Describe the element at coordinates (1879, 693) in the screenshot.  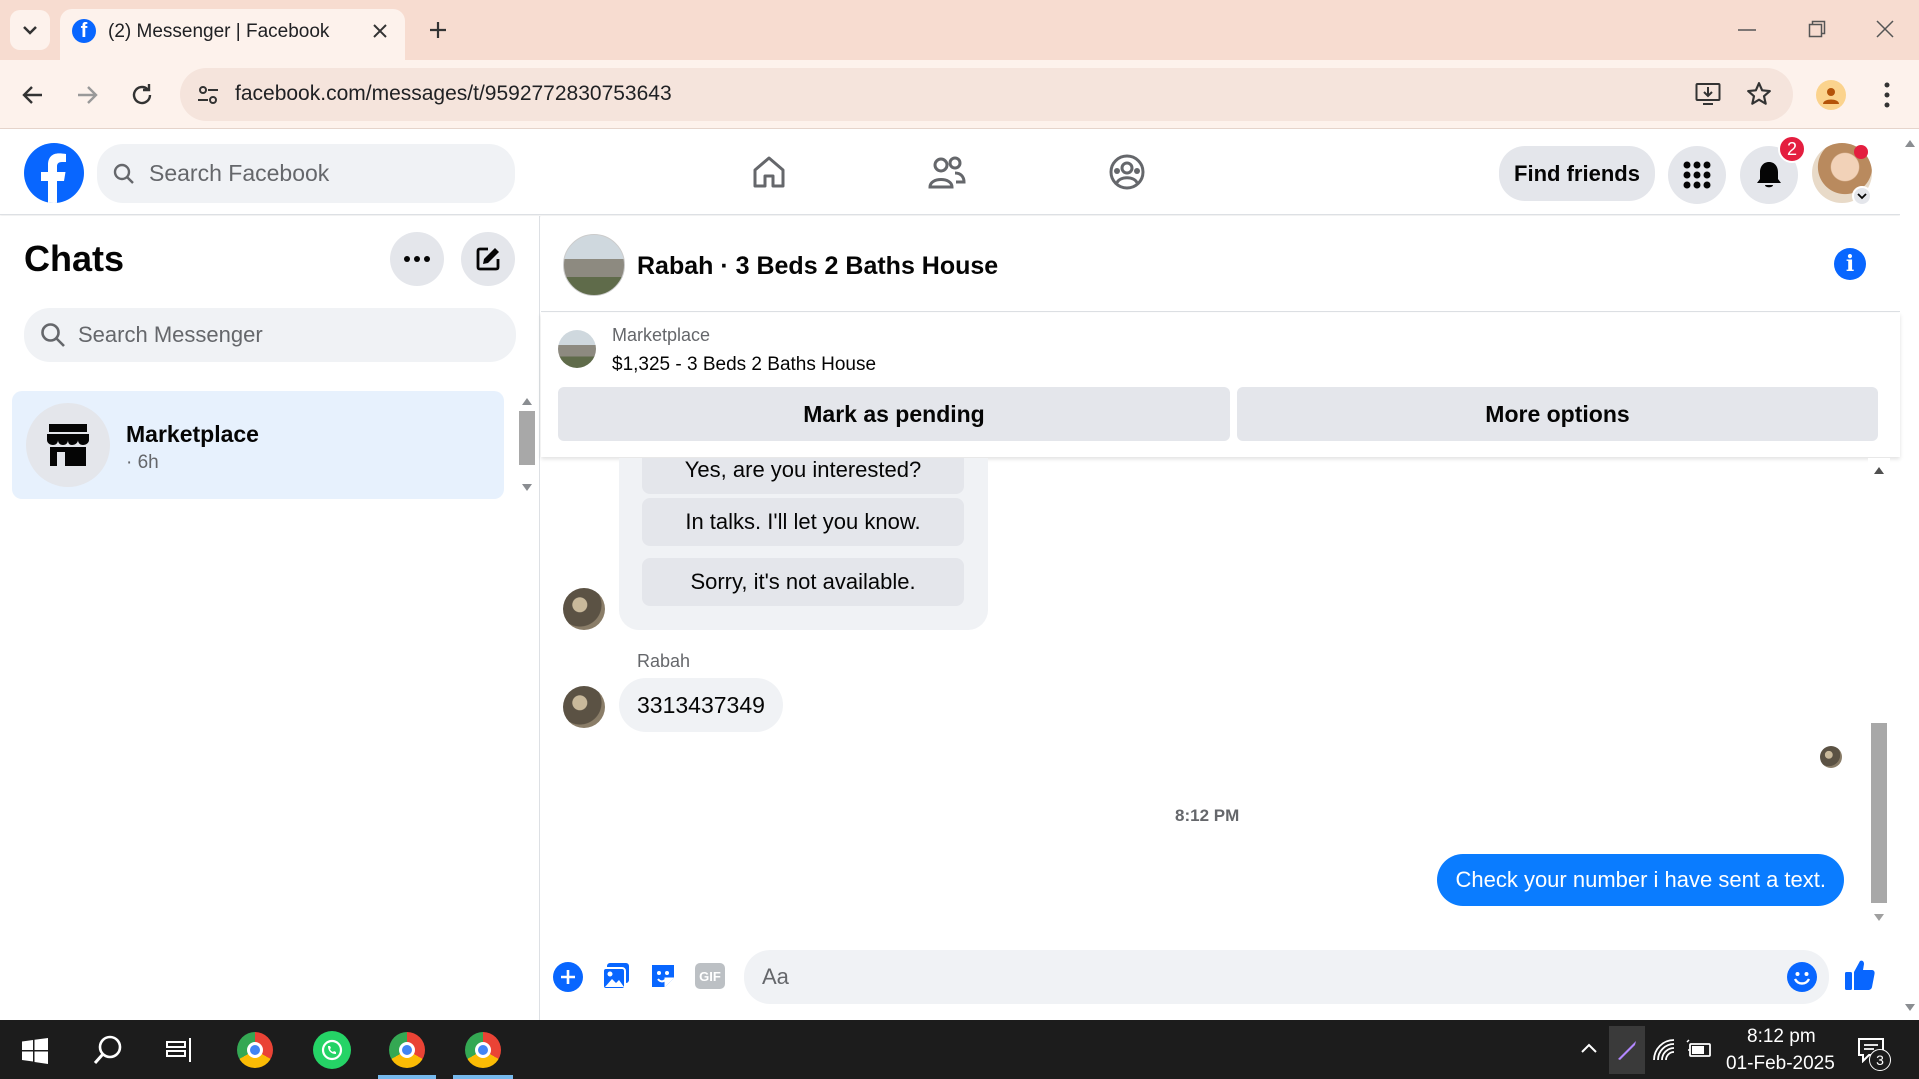
I see `thread-scrollbar` at that location.